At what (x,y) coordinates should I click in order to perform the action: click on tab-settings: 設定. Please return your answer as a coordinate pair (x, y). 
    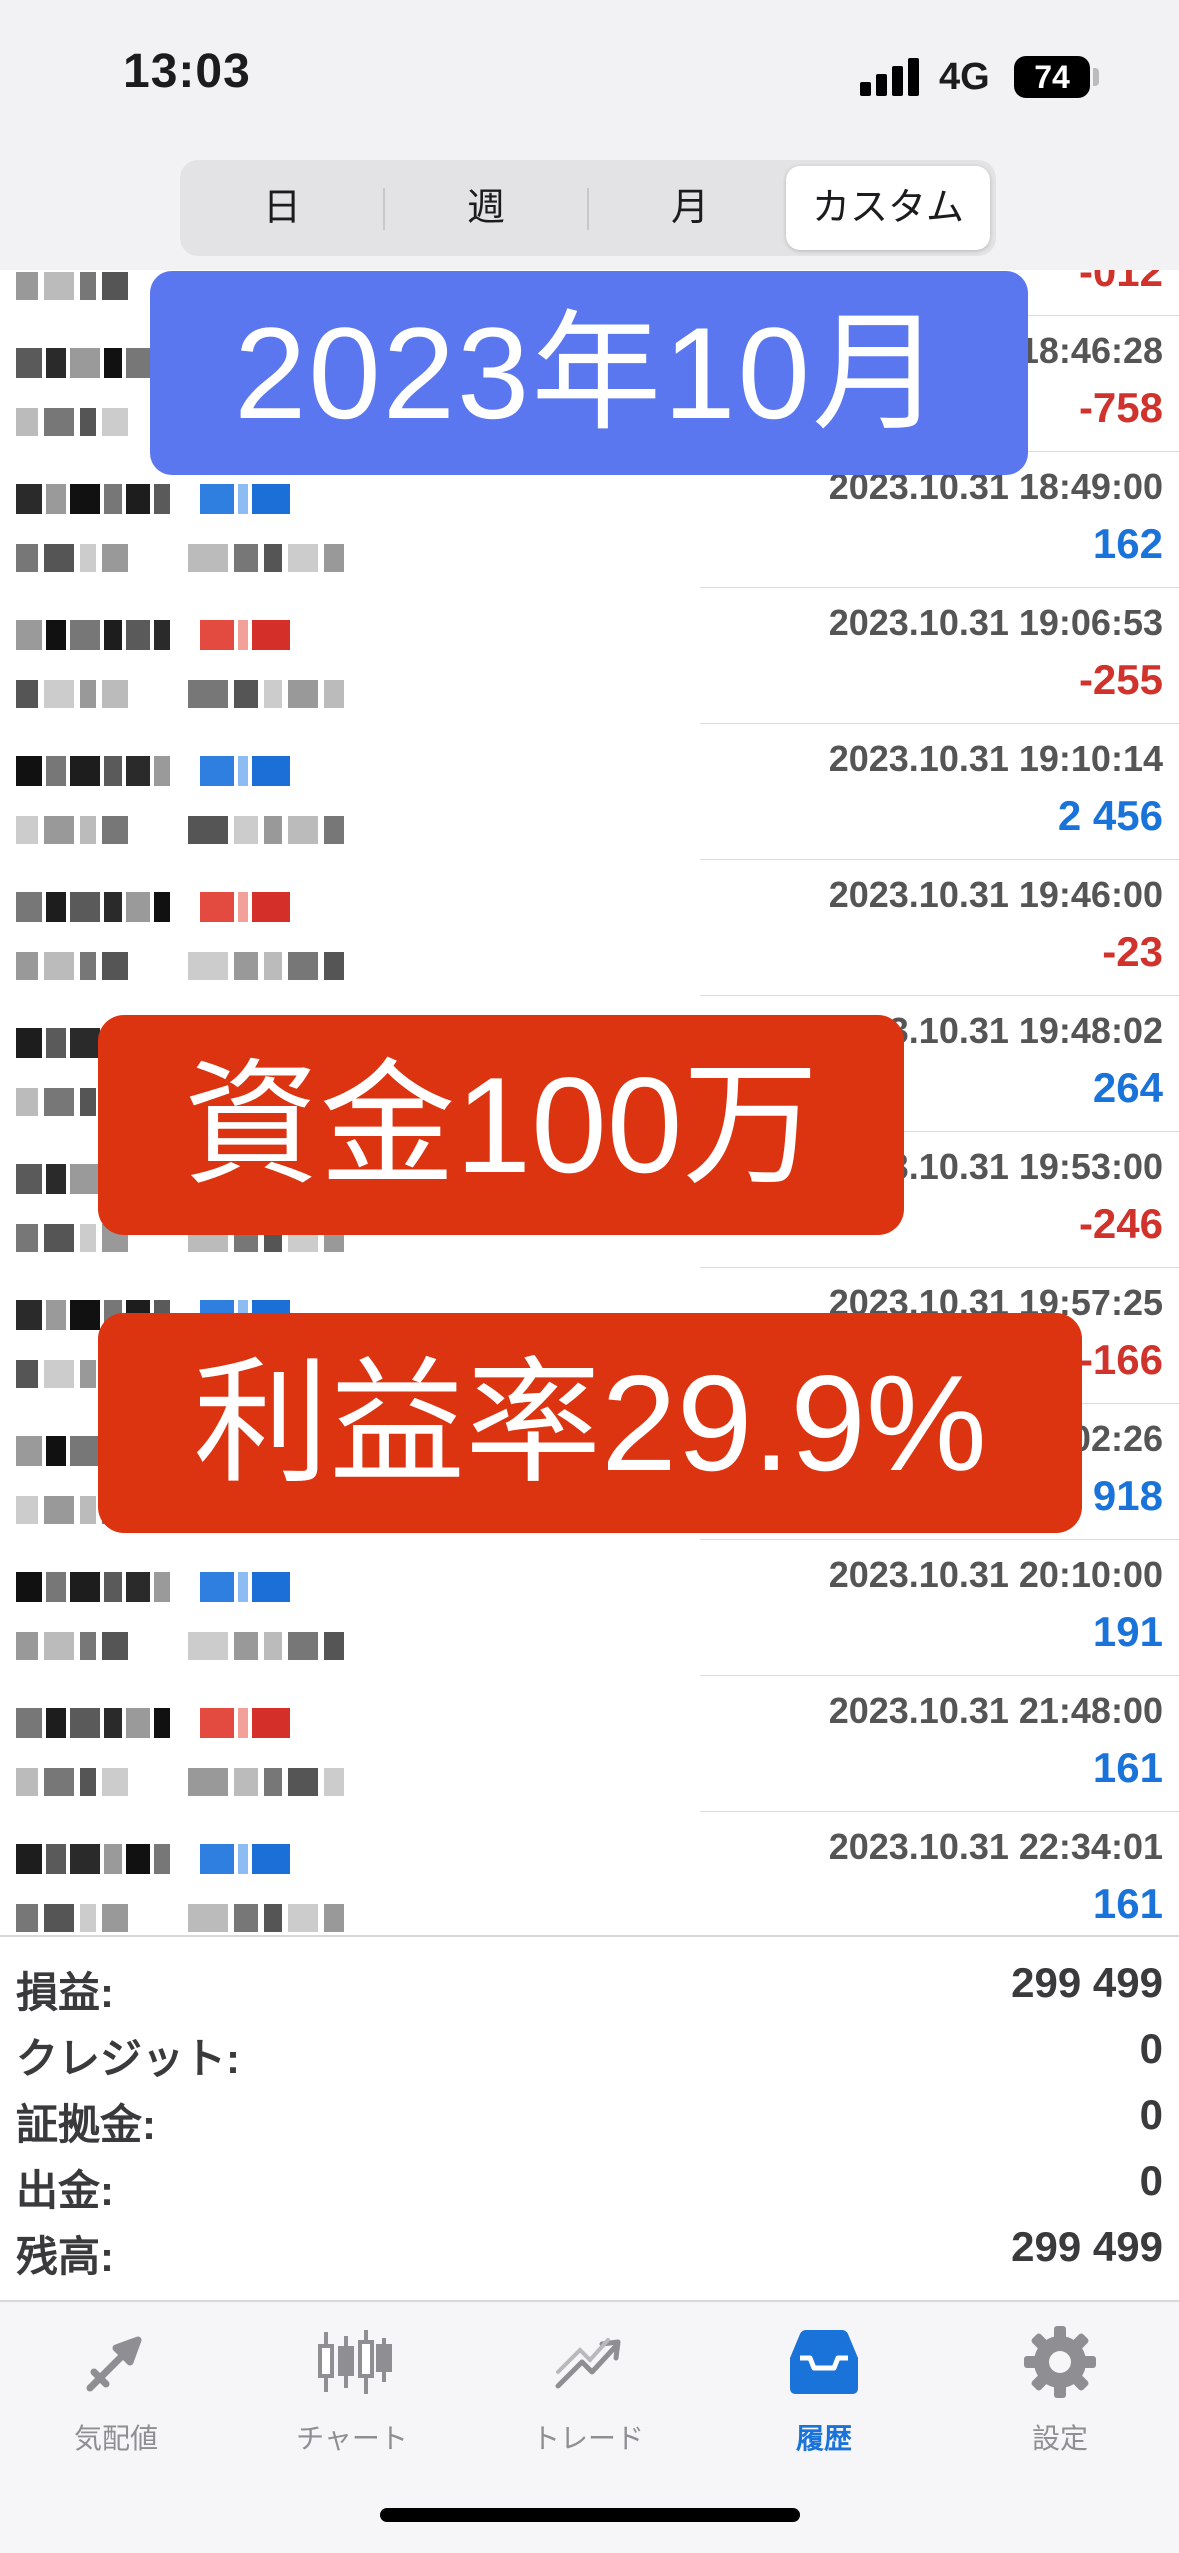
    Looking at the image, I should click on (1060, 2389).